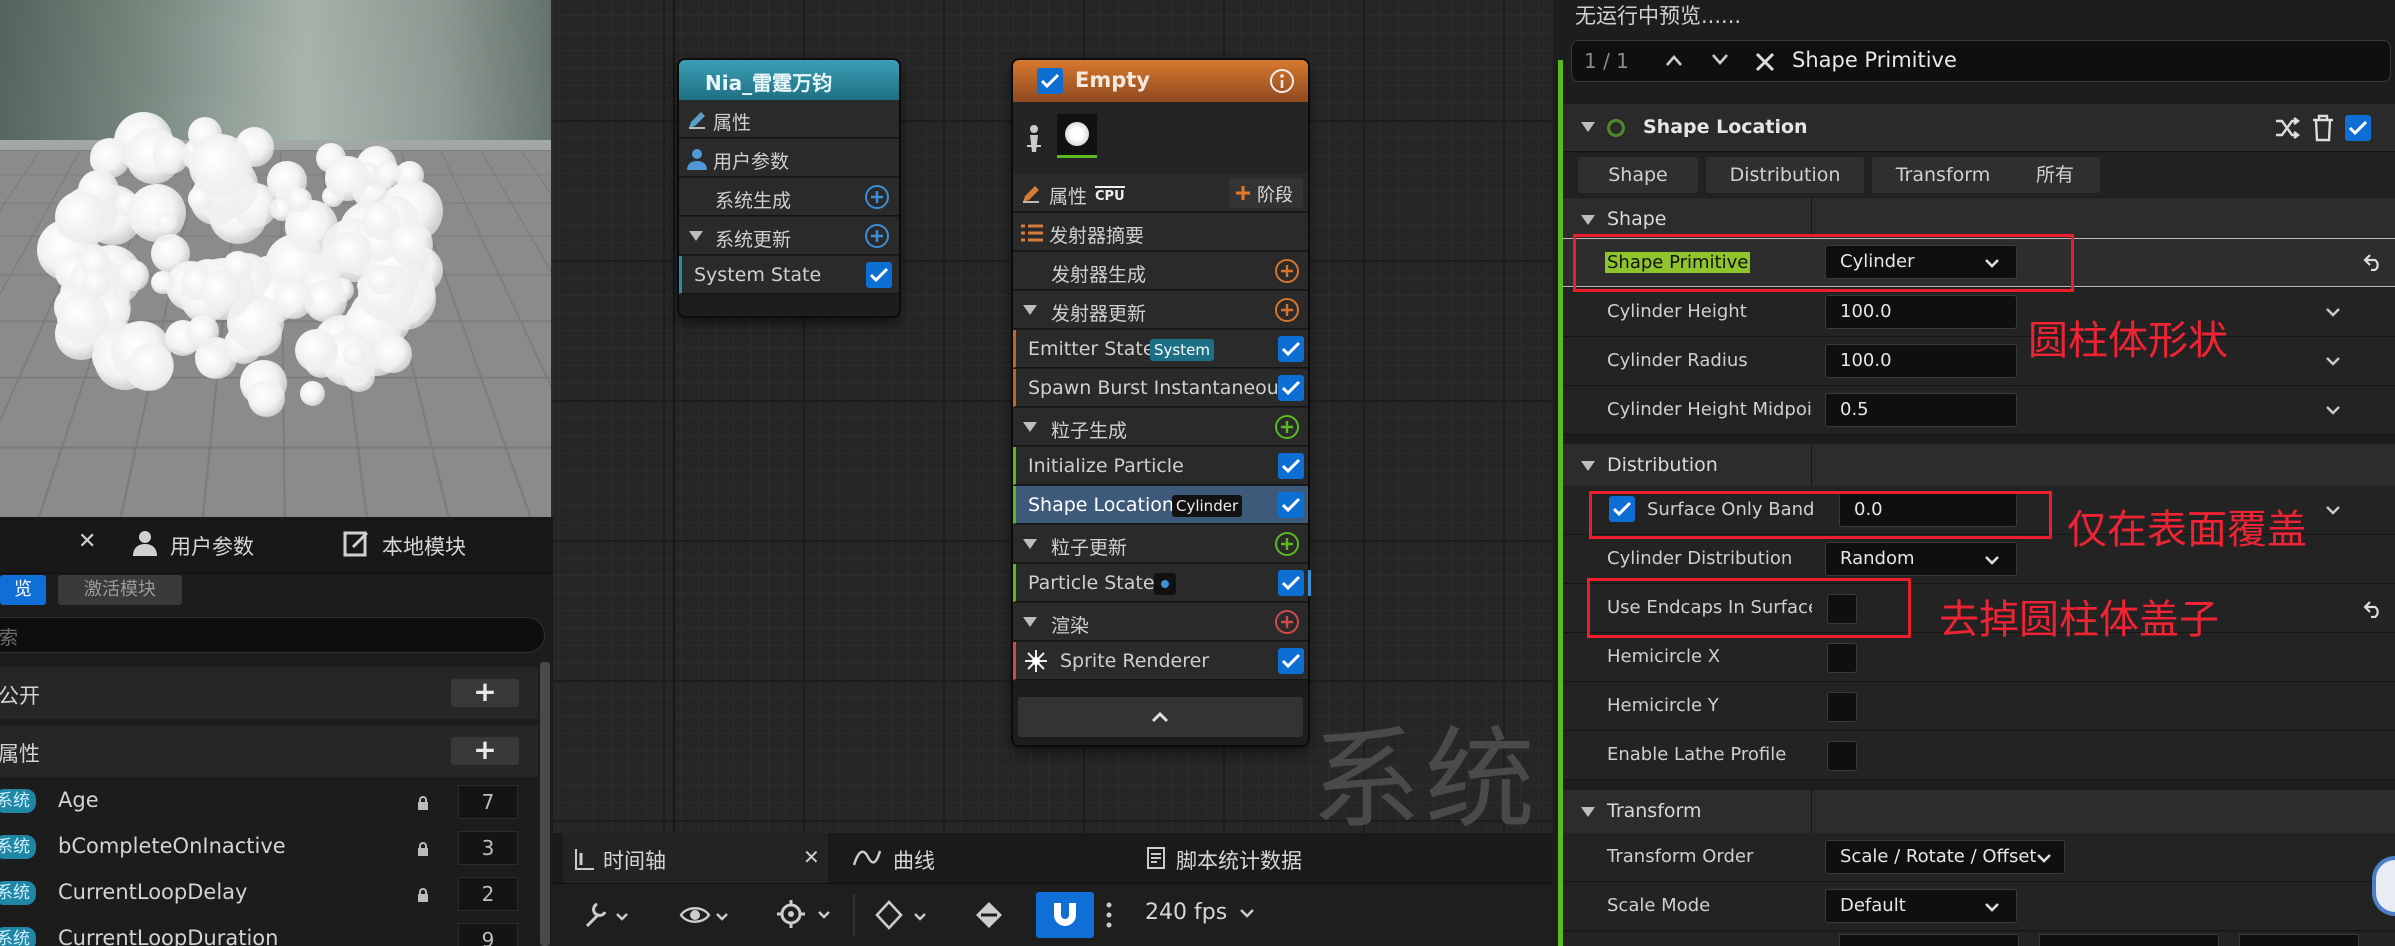 Image resolution: width=2395 pixels, height=946 pixels. Describe the element at coordinates (789, 275) in the screenshot. I see `system-state-row: System State` at that location.